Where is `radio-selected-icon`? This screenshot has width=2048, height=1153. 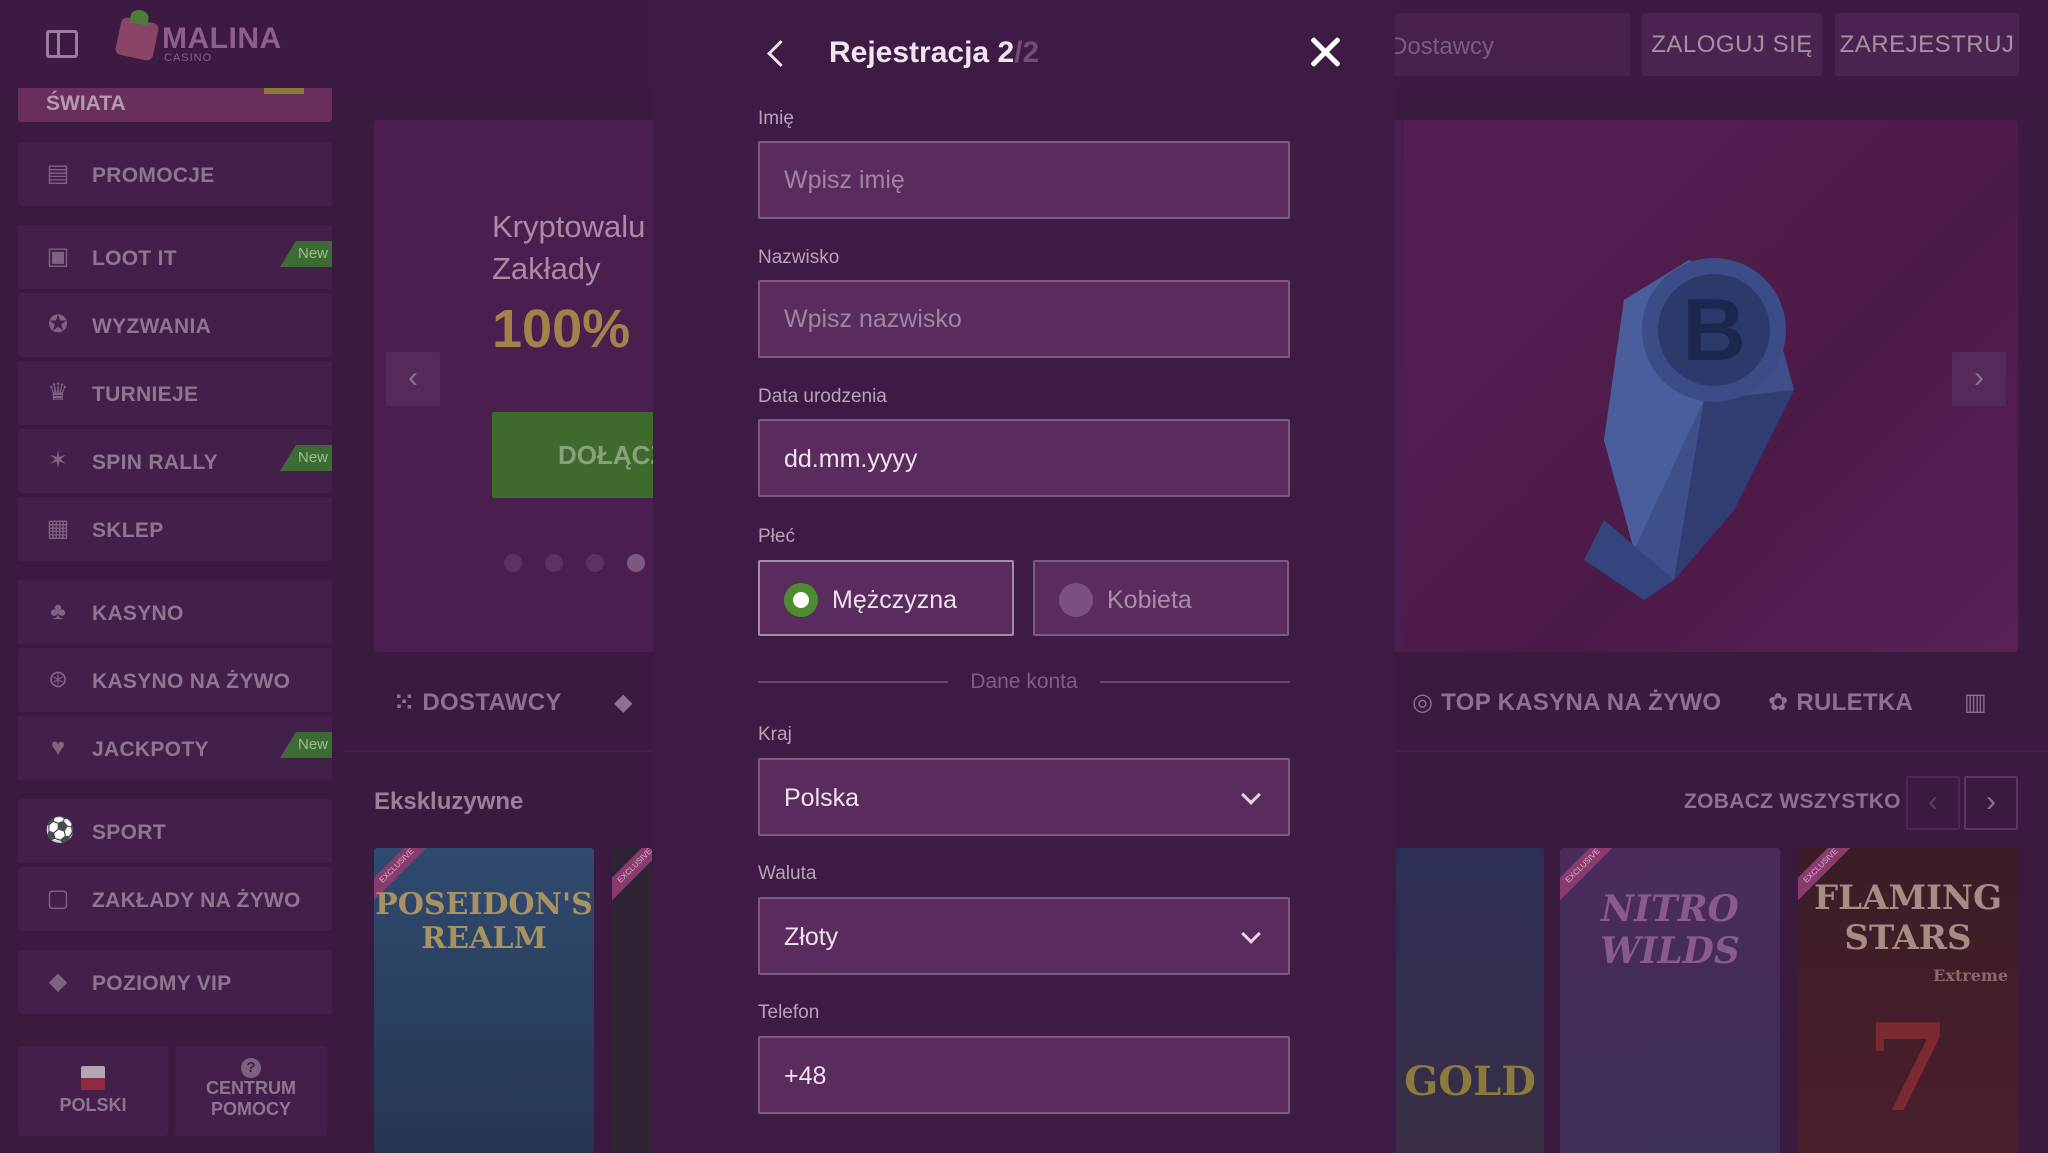 radio-selected-icon is located at coordinates (801, 600).